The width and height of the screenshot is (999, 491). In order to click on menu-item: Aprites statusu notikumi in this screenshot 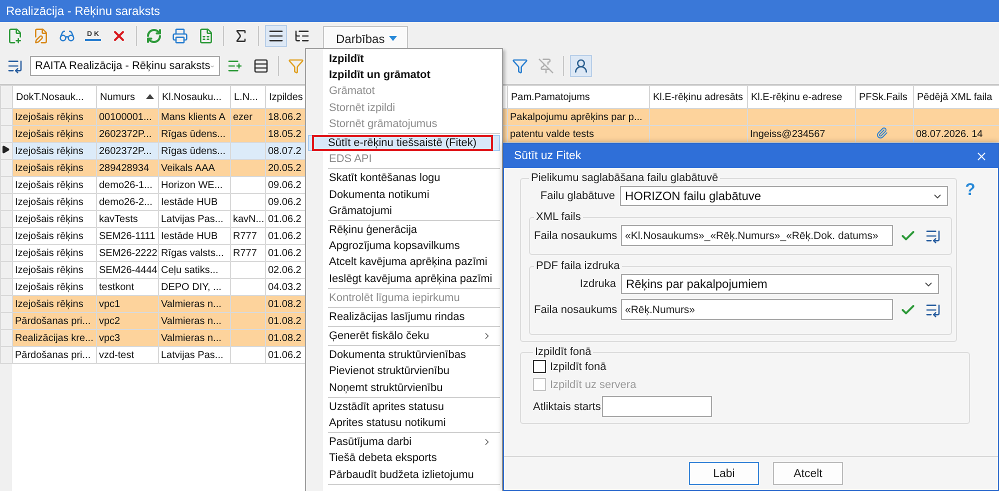, I will do `click(404, 423)`.